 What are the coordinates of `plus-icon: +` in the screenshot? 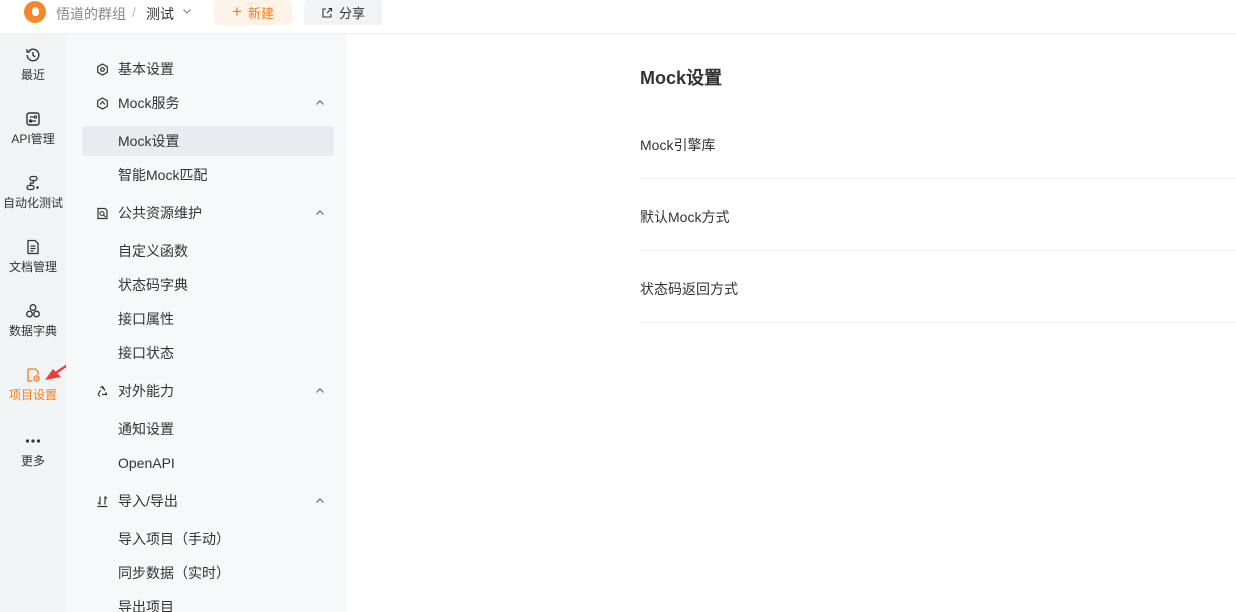 It's located at (237, 11).